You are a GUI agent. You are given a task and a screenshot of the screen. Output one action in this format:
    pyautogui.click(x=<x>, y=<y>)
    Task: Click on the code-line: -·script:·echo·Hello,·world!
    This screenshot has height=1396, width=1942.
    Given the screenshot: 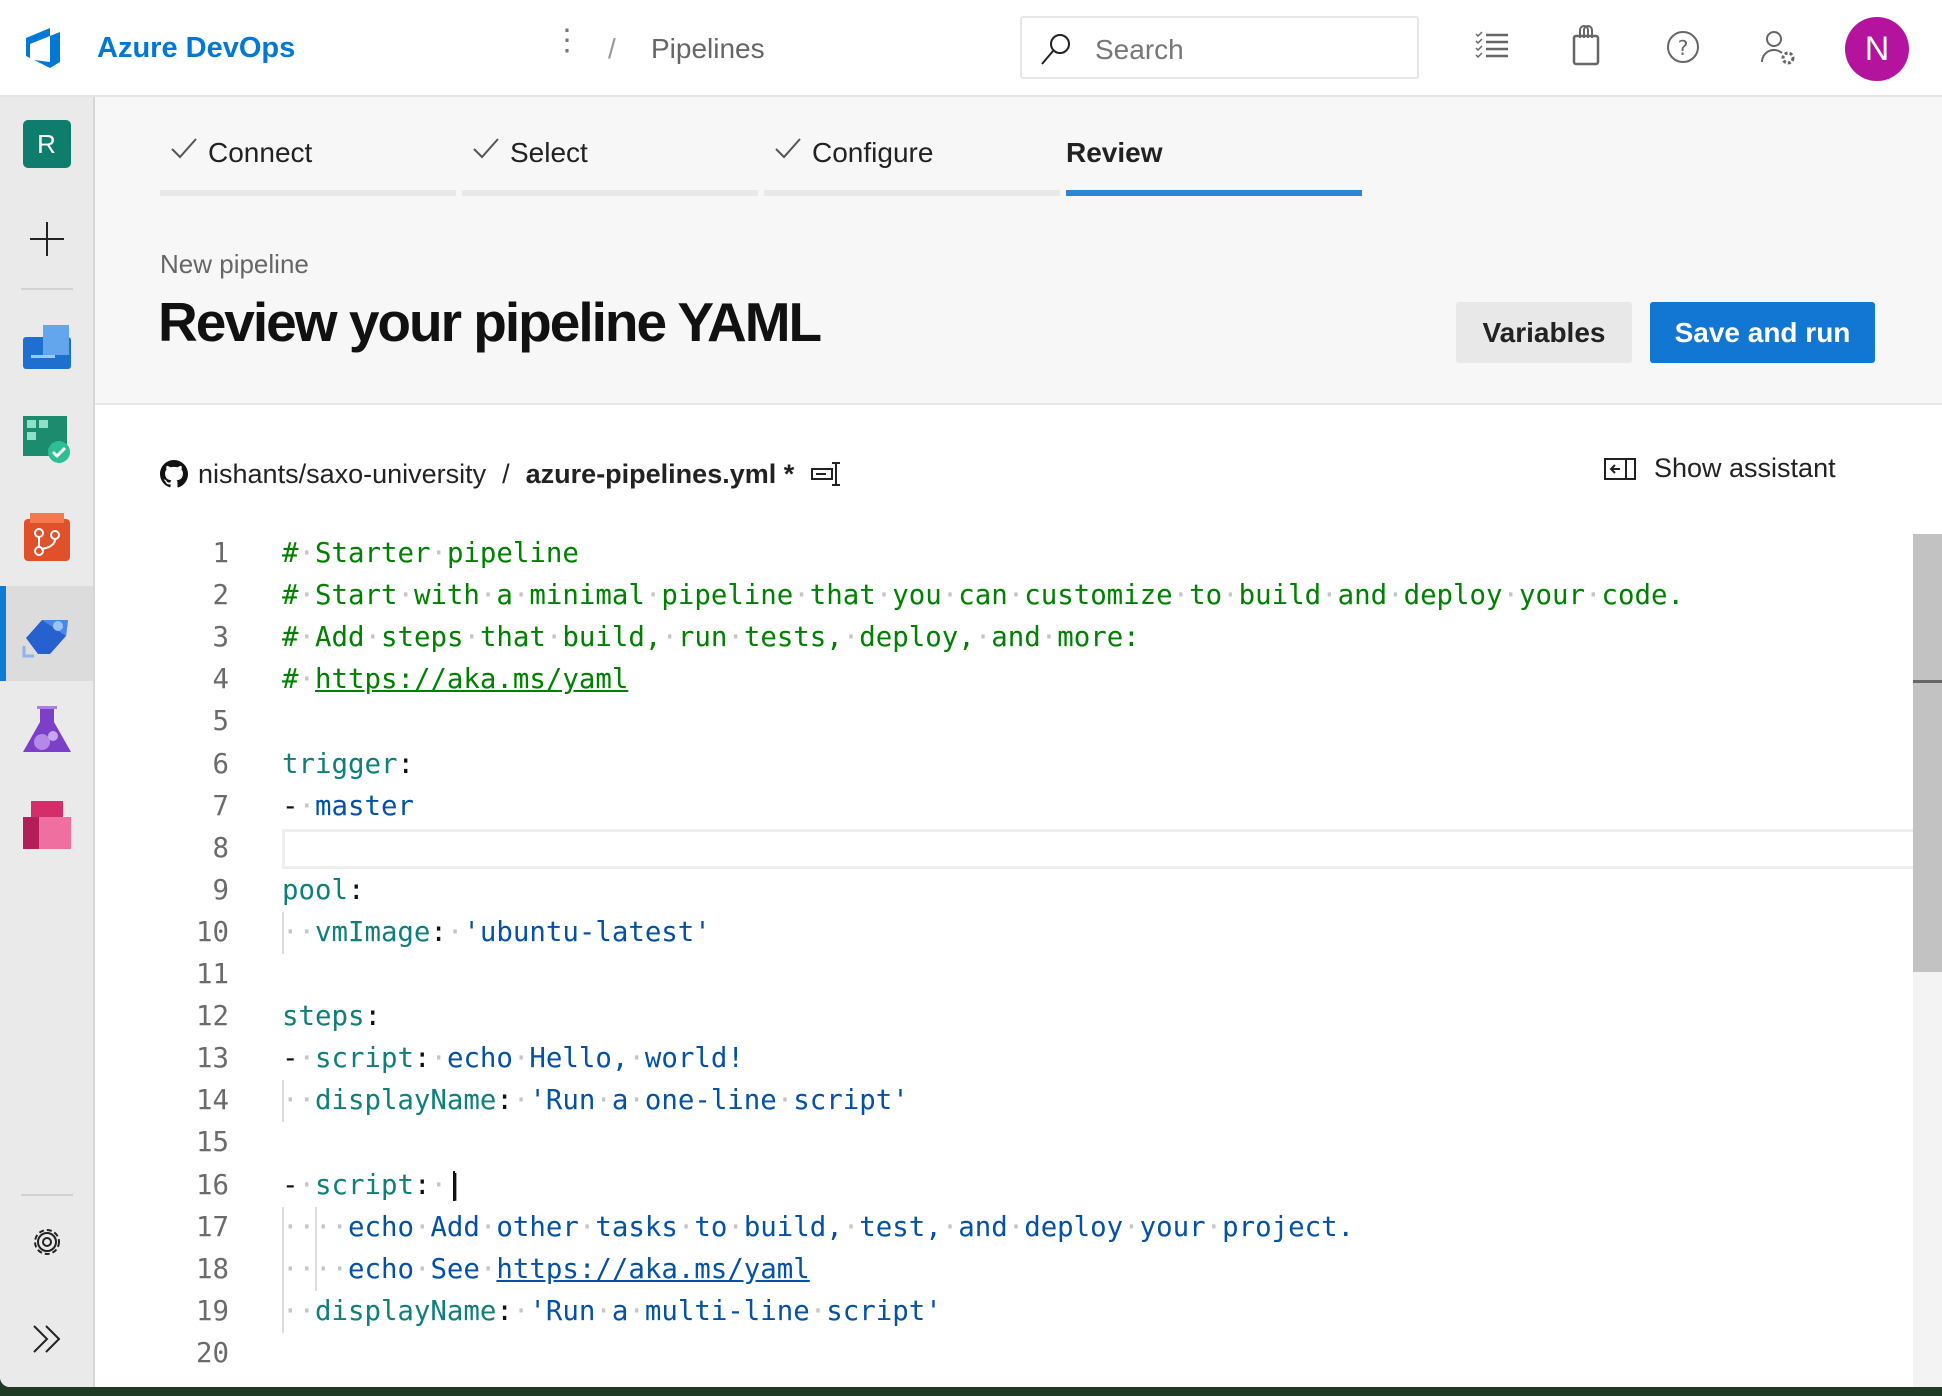 What is the action you would take?
    pyautogui.click(x=513, y=1059)
    